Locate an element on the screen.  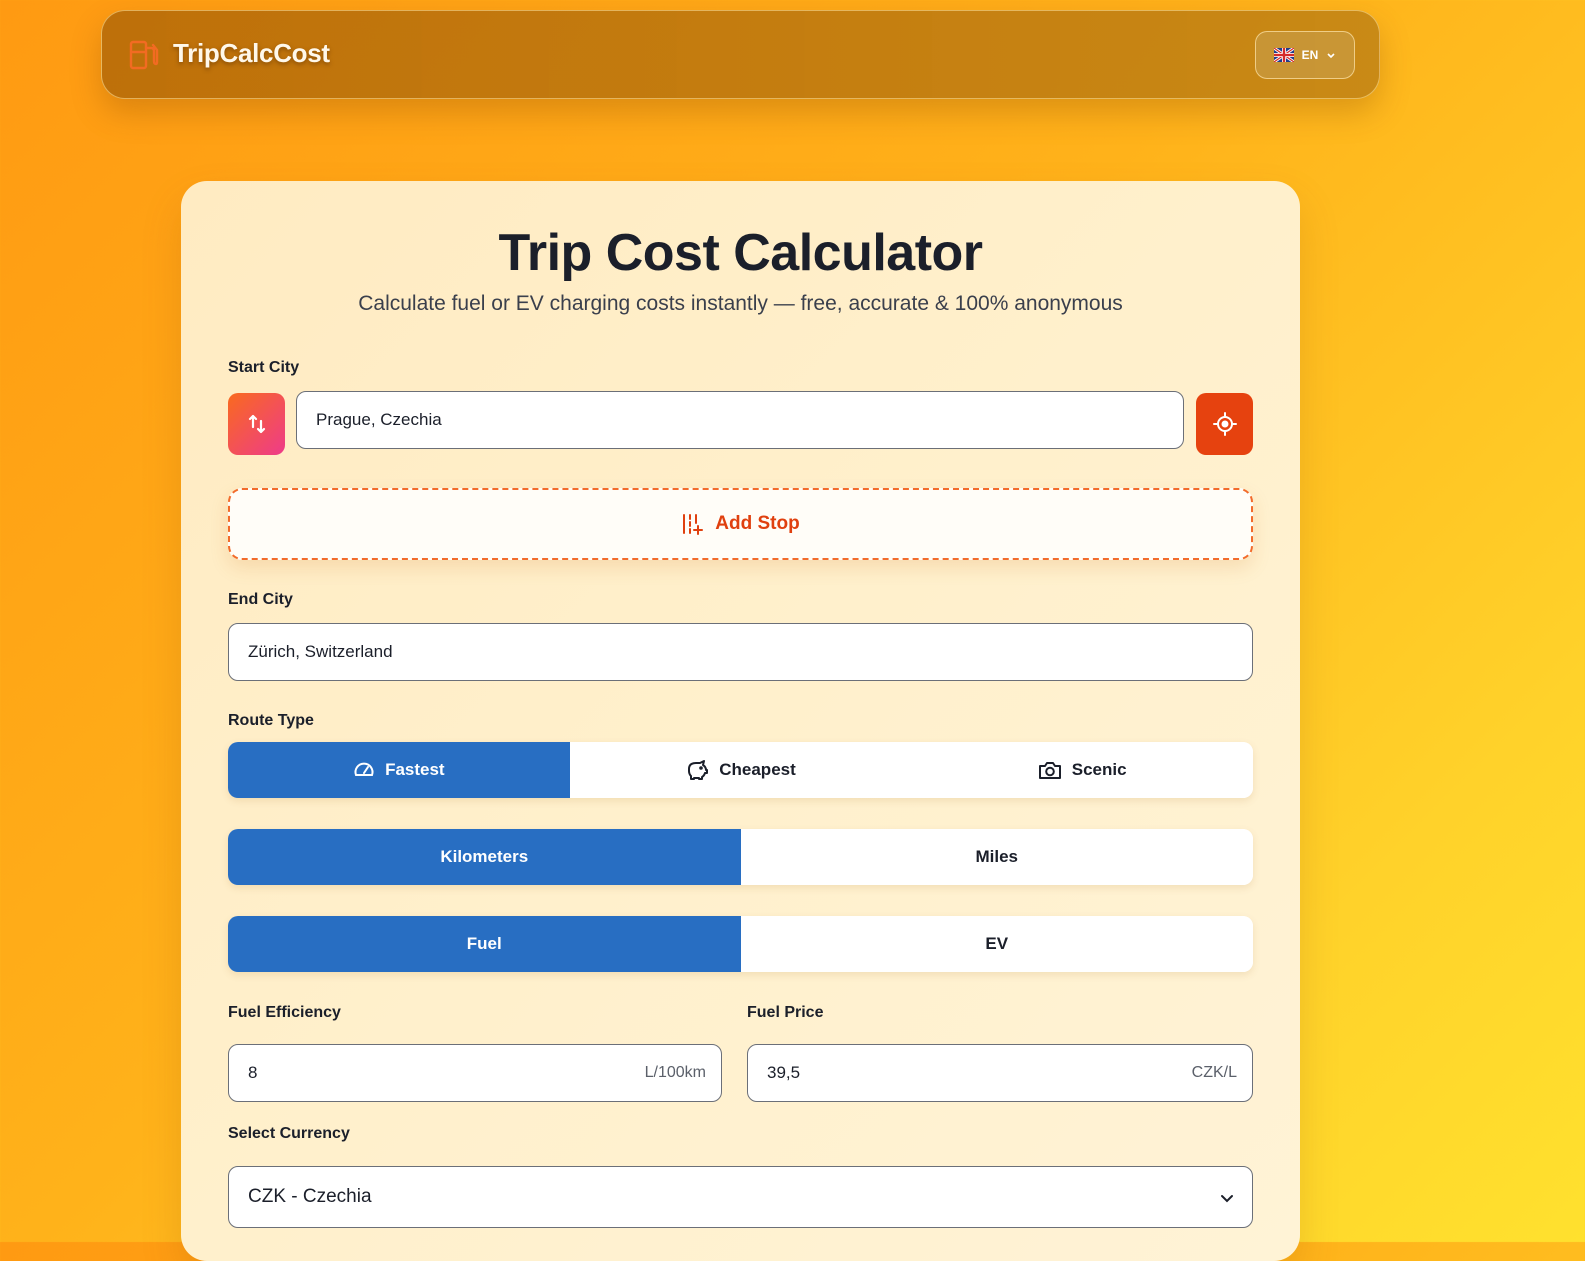
route-option-cheapest: Cheapest is located at coordinates (740, 770).